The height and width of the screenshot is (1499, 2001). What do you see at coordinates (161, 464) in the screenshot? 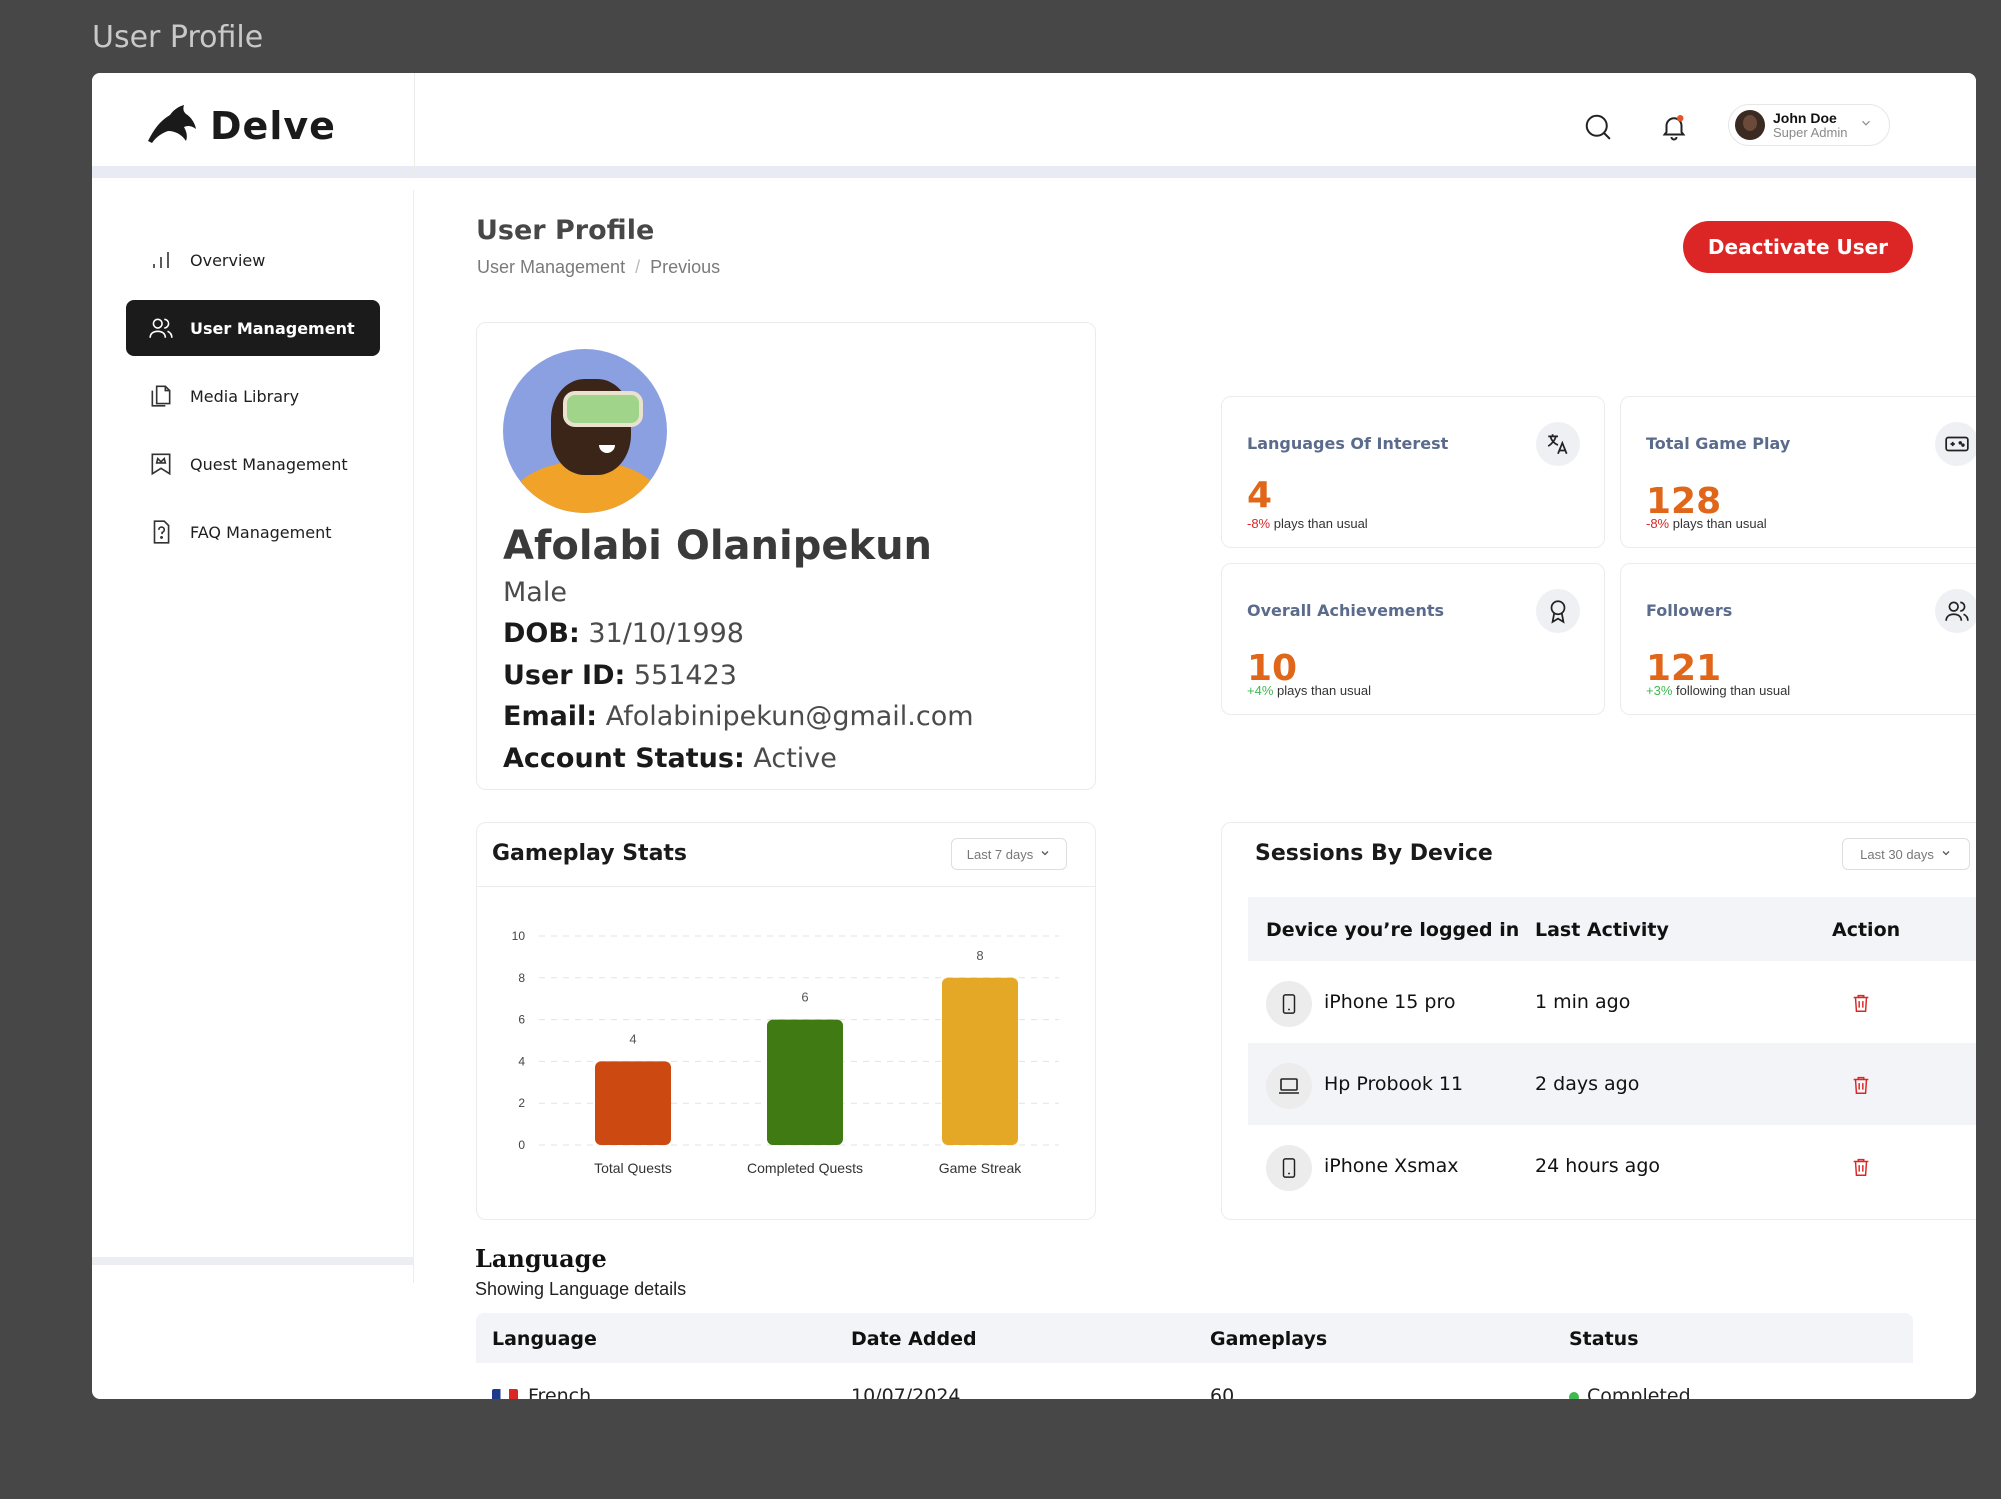
I see `crown-bookmark-icon` at bounding box center [161, 464].